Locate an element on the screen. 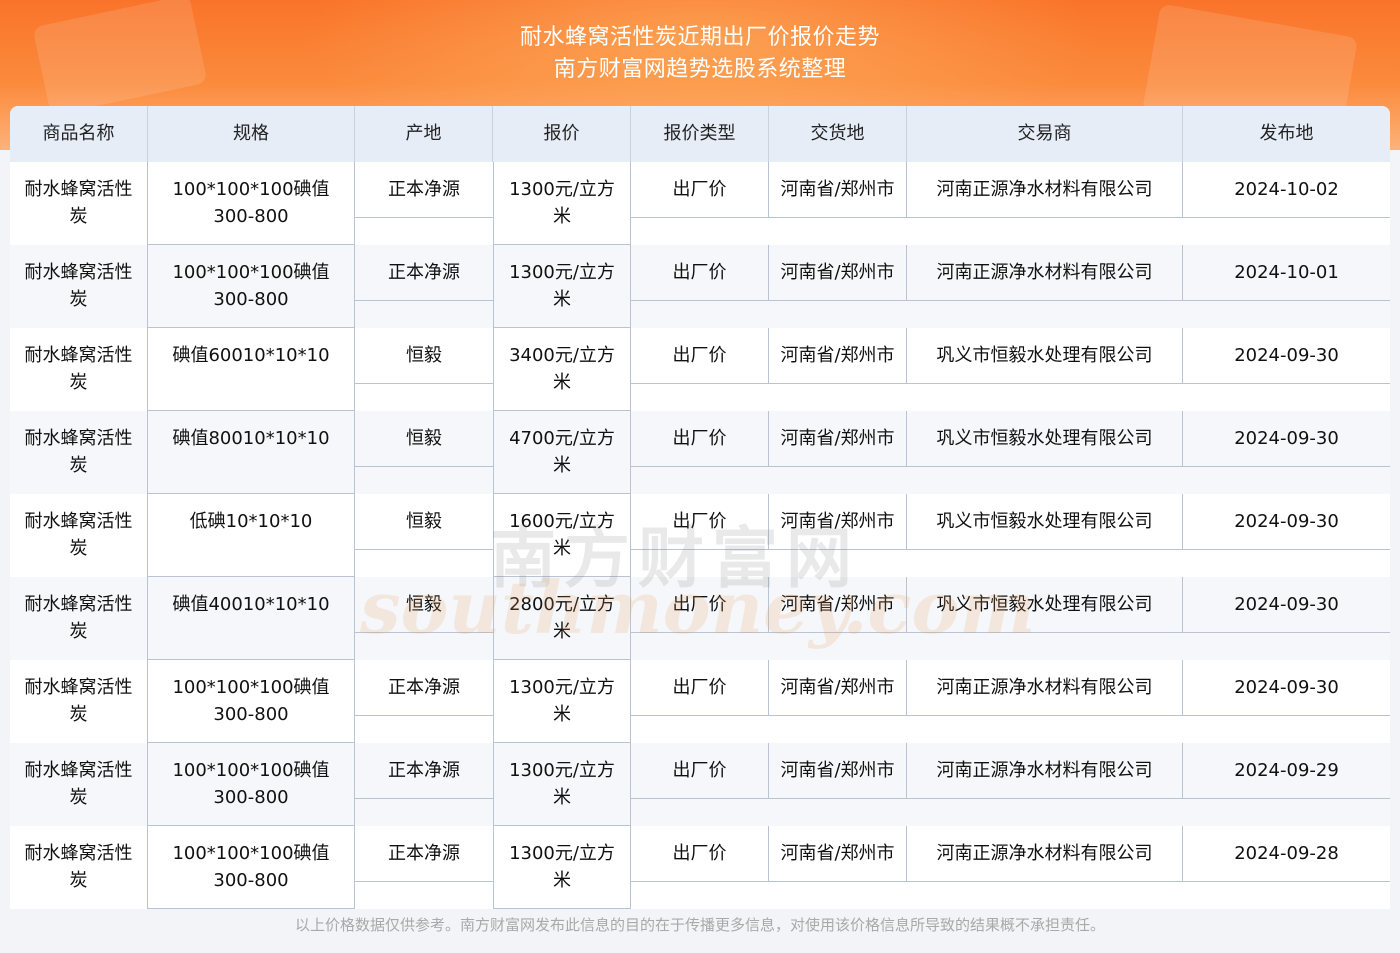  cell-date: 2024-09-28 is located at coordinates (1286, 854).